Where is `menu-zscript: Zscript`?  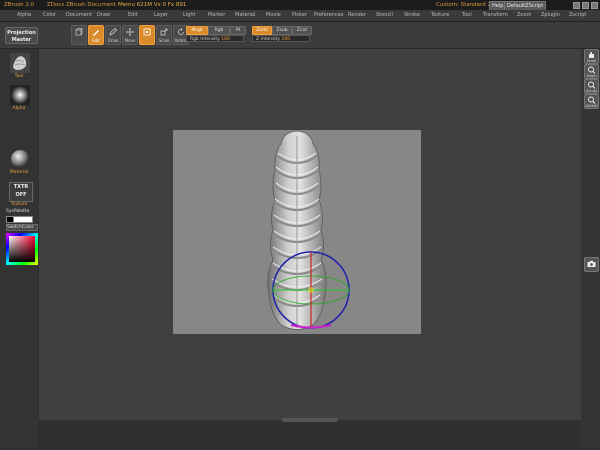 menu-zscript: Zscript is located at coordinates (577, 15).